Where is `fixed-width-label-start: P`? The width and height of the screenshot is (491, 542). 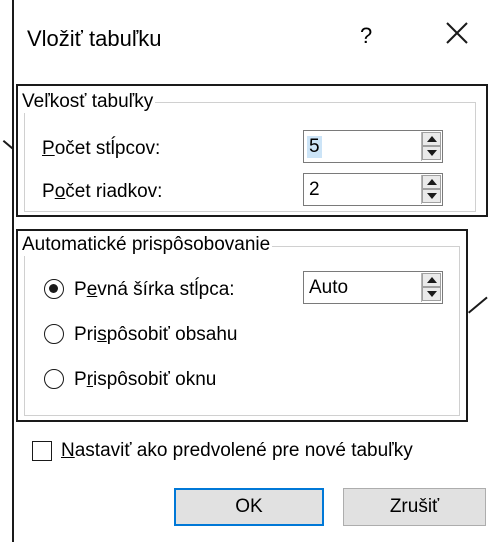
fixed-width-label-start: P is located at coordinates (80, 289).